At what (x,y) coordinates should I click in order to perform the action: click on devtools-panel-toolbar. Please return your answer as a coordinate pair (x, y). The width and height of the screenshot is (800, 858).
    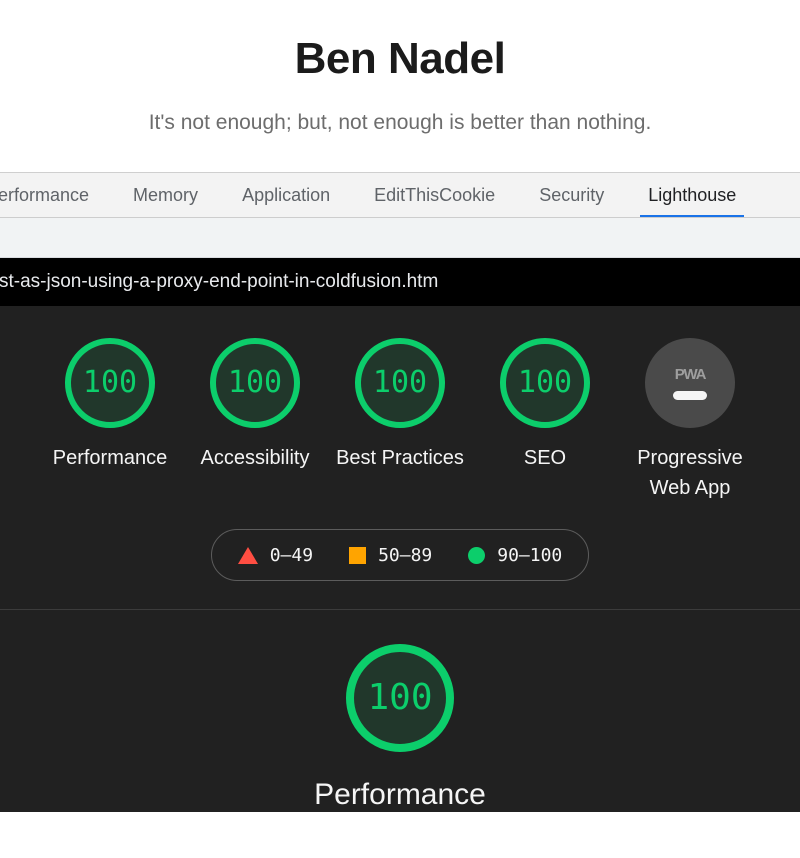
    Looking at the image, I should click on (400, 238).